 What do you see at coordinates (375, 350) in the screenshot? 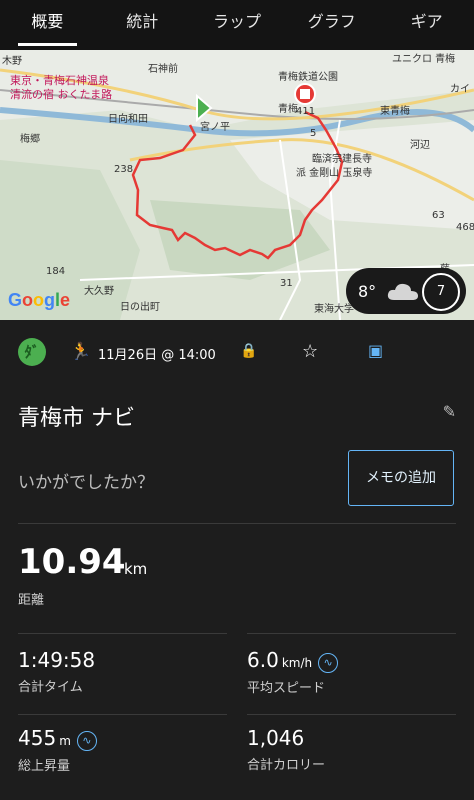
I see `add-photo-icon: ▣` at bounding box center [375, 350].